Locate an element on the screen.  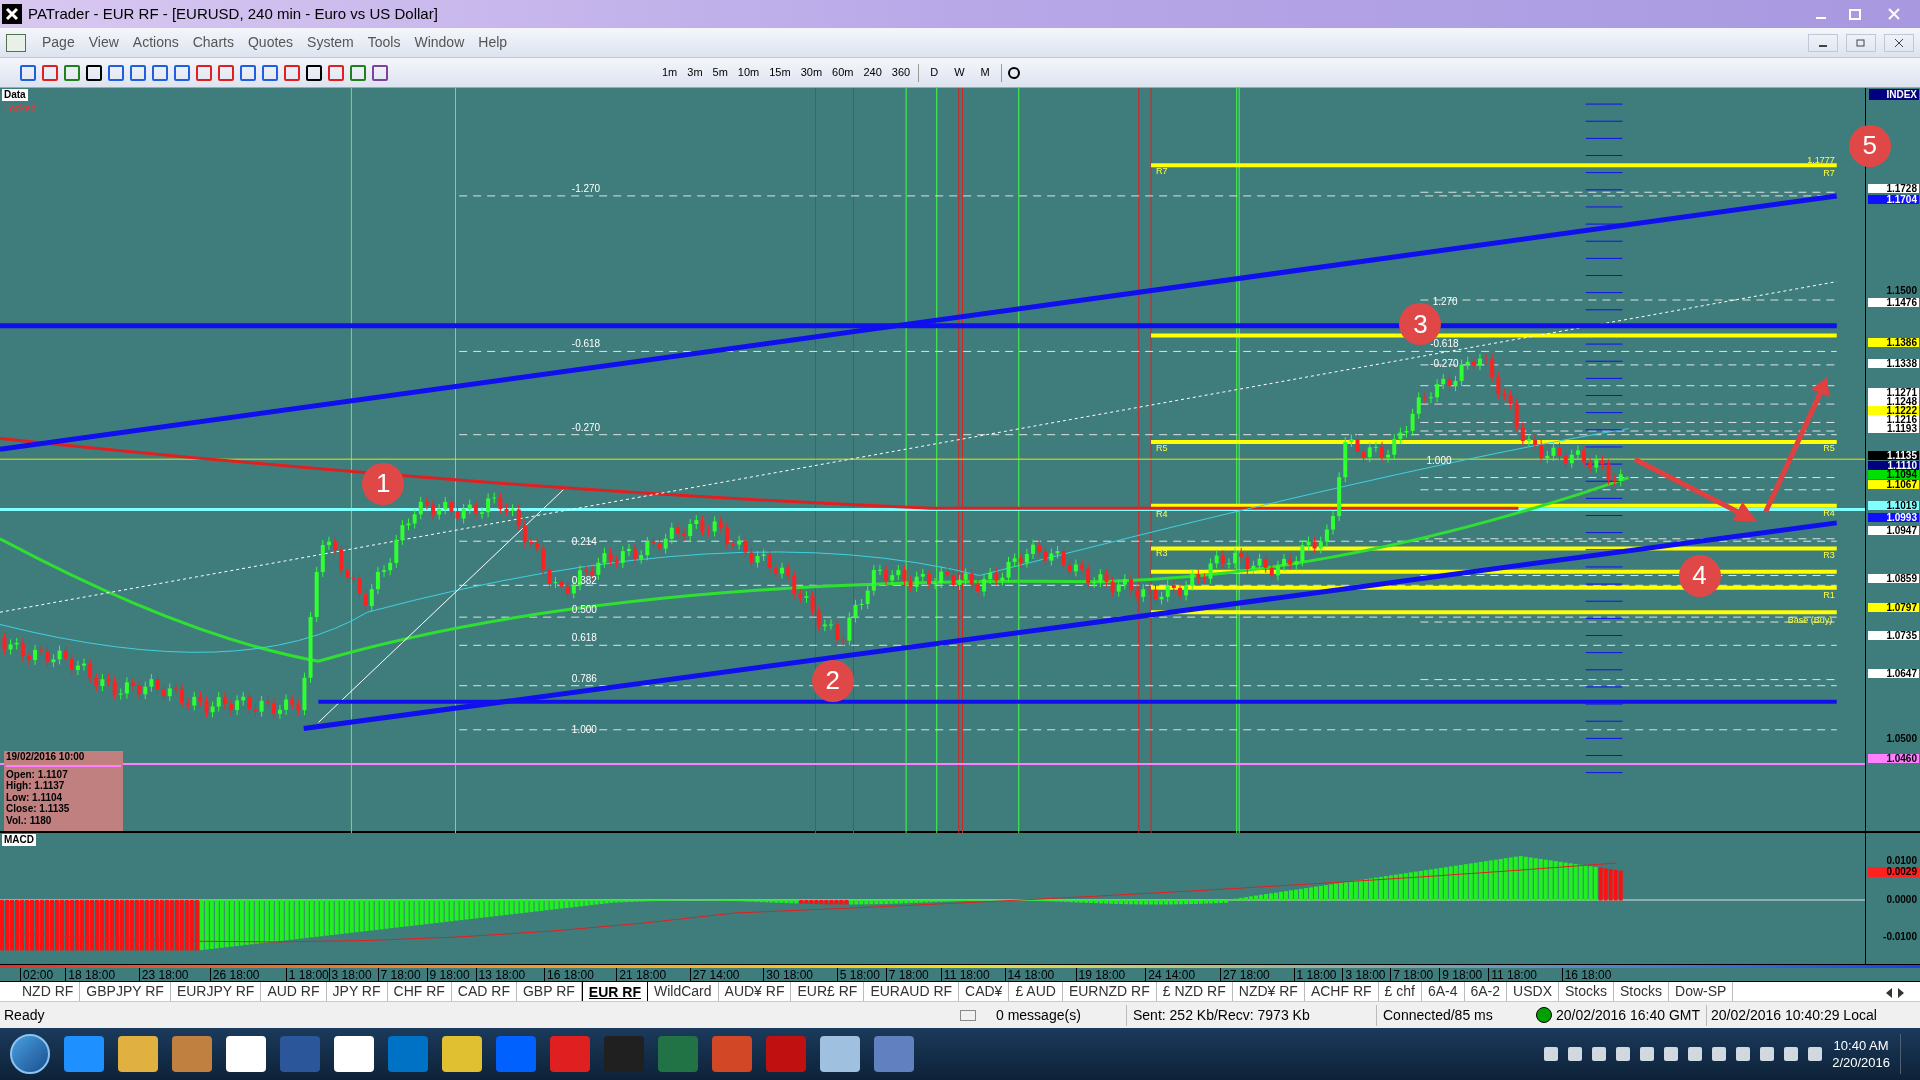
price-label: 1.1019 is located at coordinates (1893, 505).